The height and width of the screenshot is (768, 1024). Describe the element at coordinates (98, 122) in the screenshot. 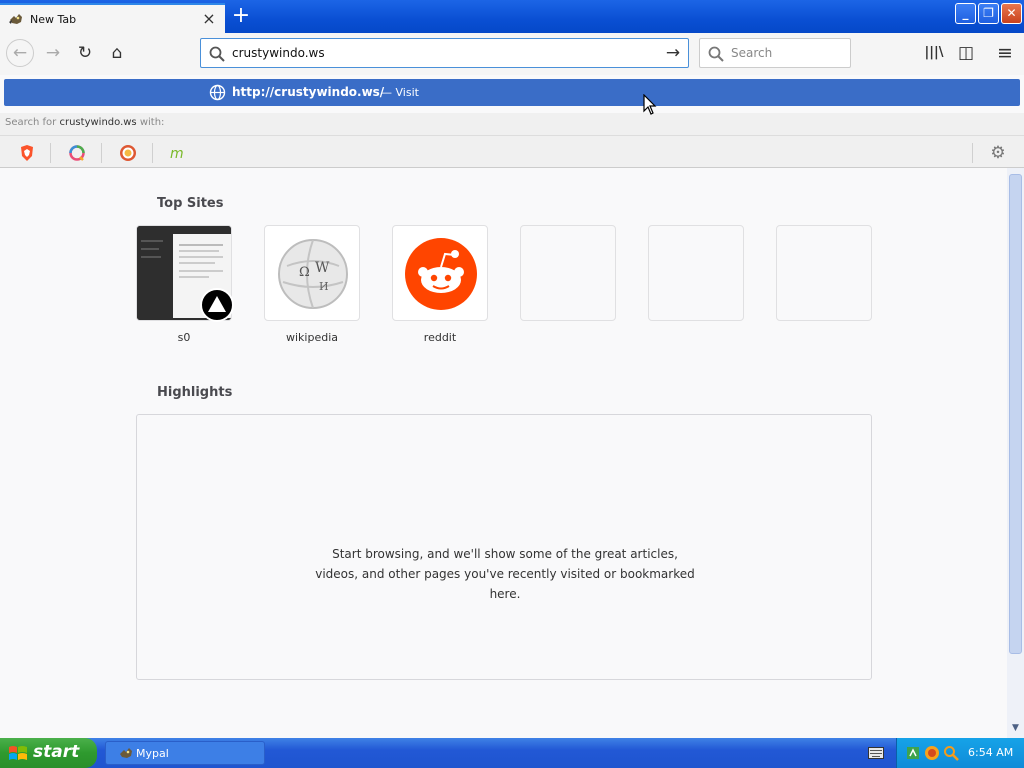

I see `search-with-query: crustywindo.ws` at that location.